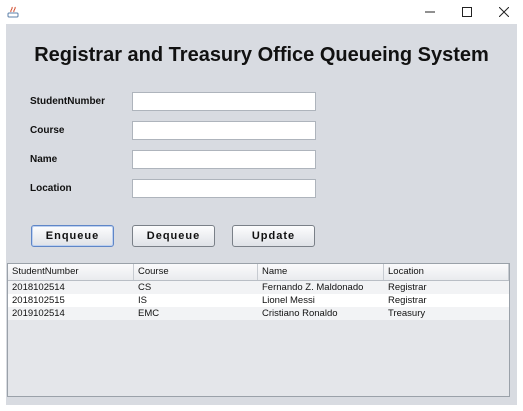 This screenshot has width=523, height=411. I want to click on close-button, so click(504, 12).